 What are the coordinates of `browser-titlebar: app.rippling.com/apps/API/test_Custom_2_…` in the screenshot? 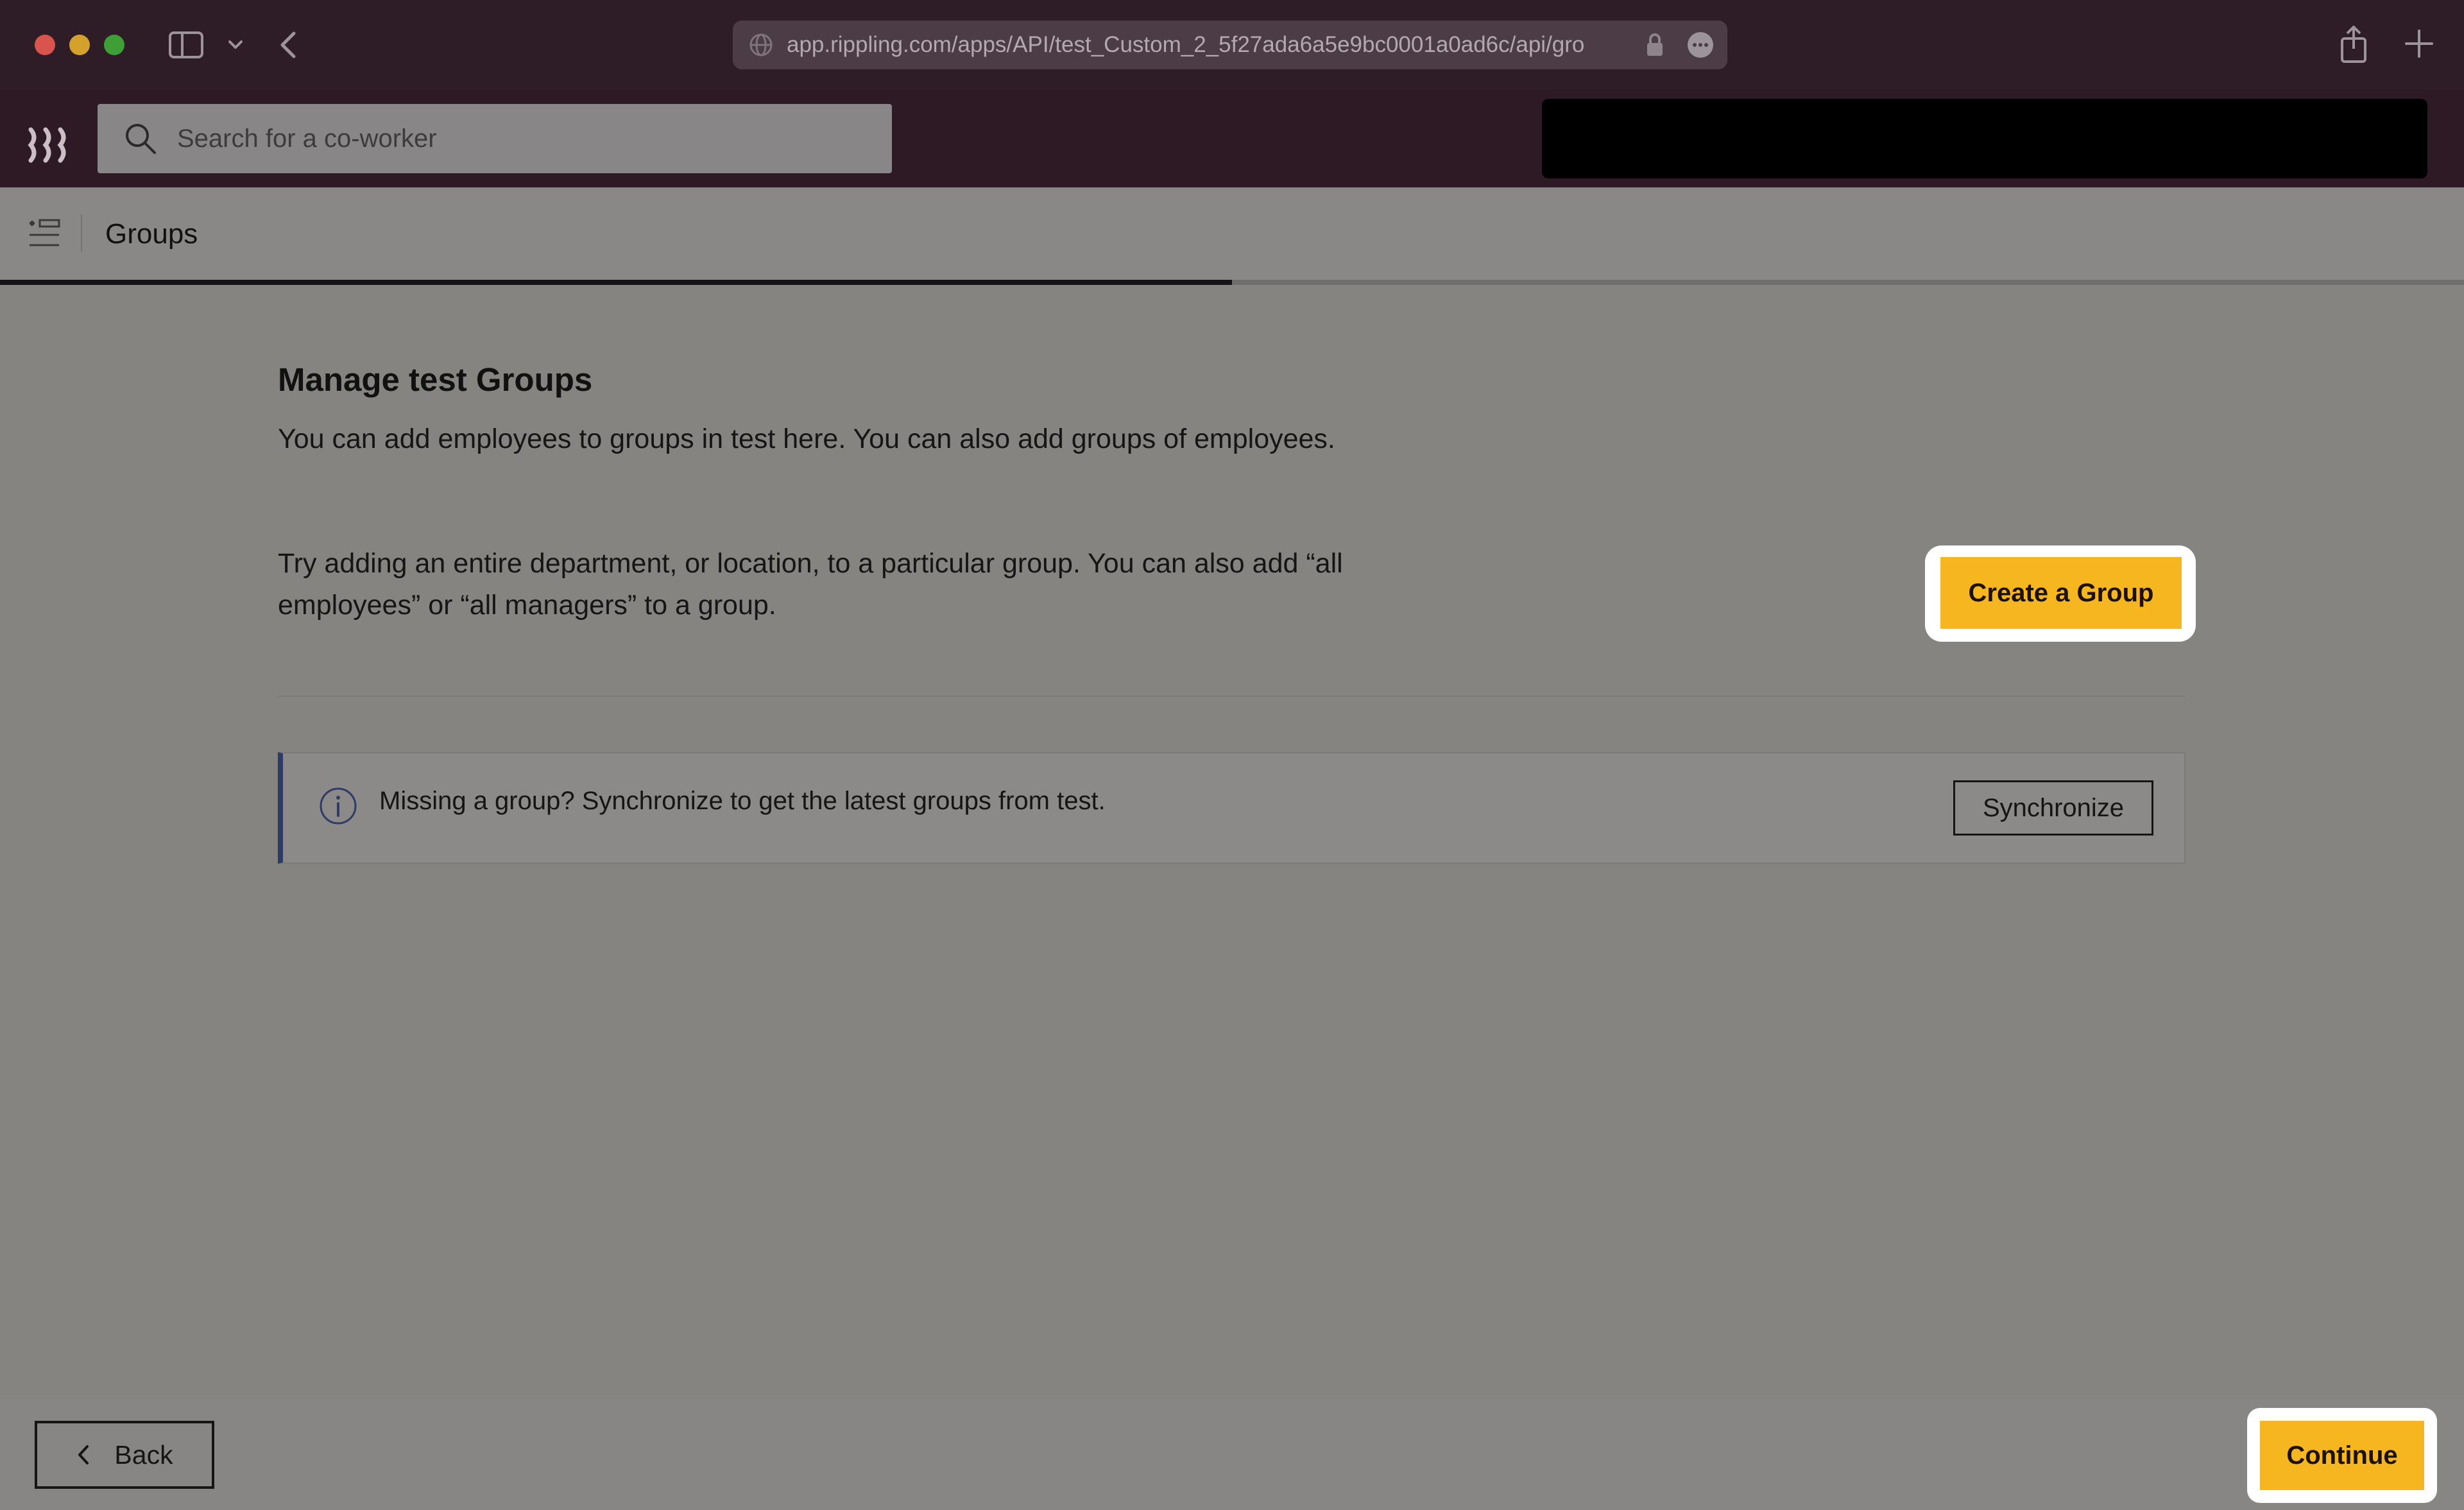 It's located at (1232, 45).